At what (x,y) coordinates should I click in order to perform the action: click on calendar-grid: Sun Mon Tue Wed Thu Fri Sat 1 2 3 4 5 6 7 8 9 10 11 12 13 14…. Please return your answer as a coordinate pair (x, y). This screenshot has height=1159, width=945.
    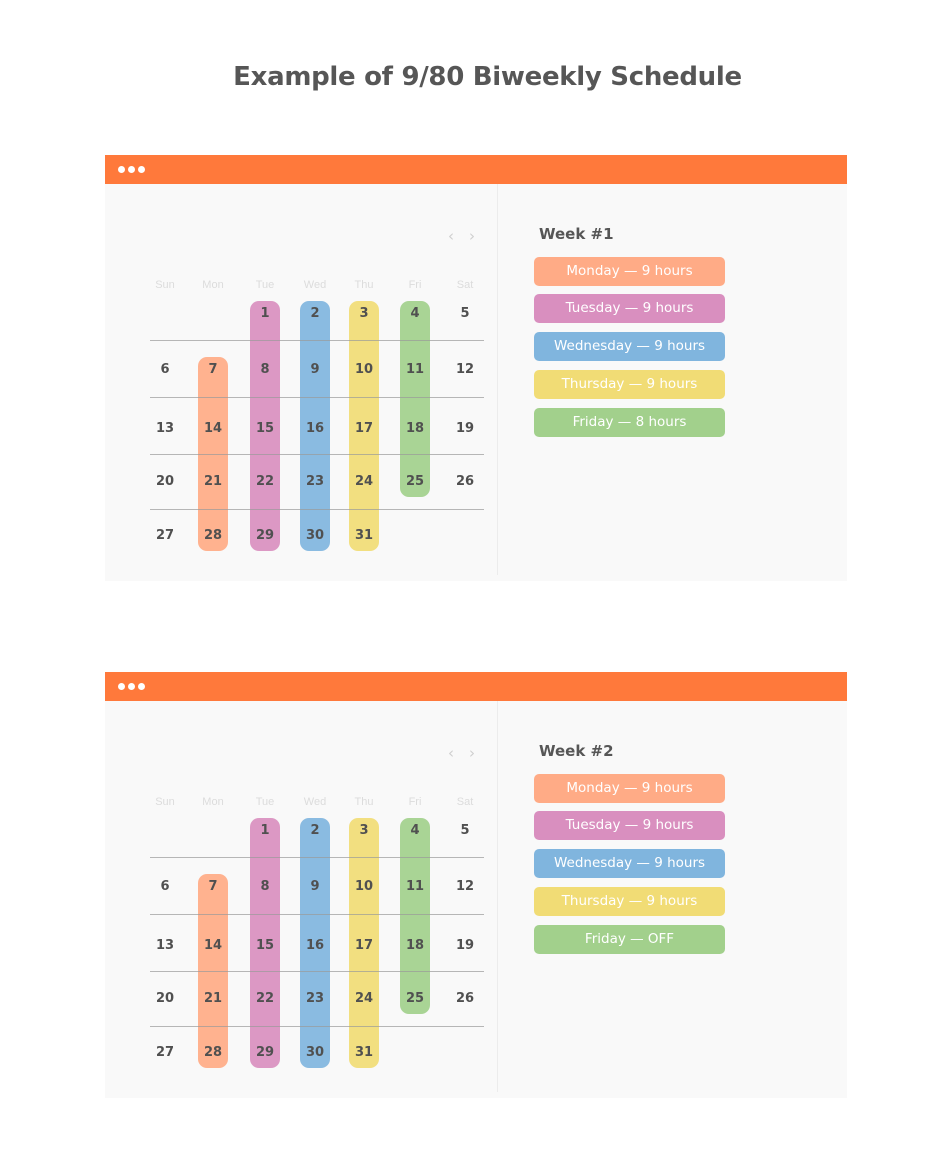
    Looking at the image, I should click on (317, 420).